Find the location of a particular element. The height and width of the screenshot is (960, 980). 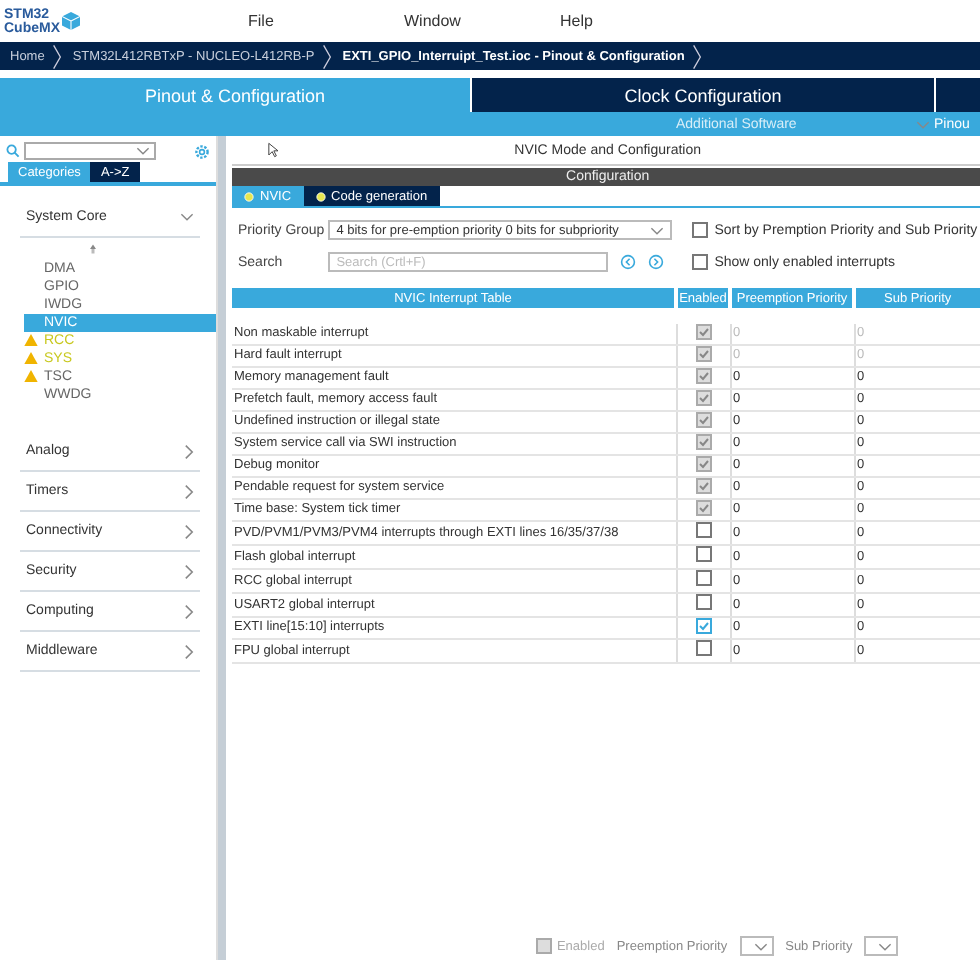

sub-priority-dropdown is located at coordinates (881, 946).